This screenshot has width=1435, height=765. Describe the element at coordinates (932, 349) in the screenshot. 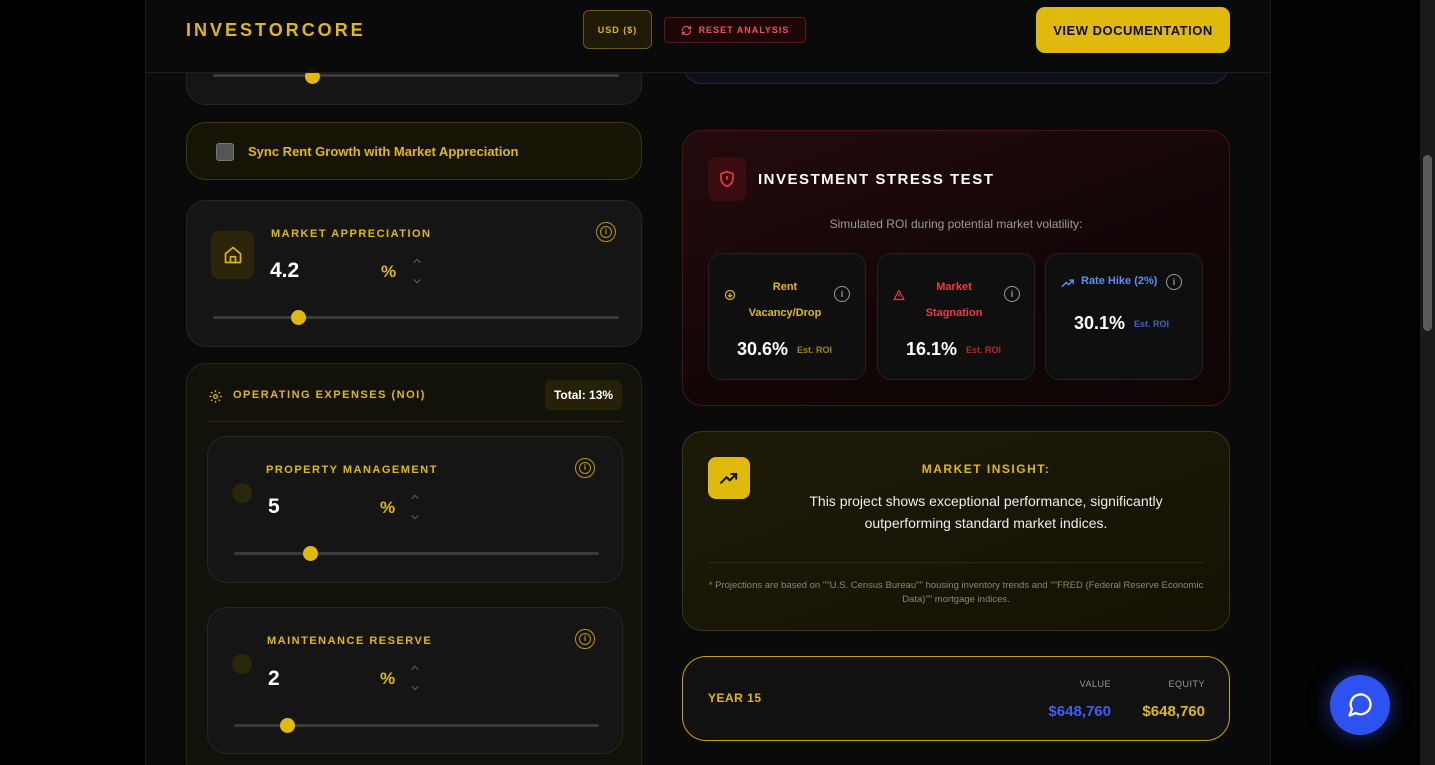

I see `scenario-market-stagnation-roi: 16.1%` at that location.